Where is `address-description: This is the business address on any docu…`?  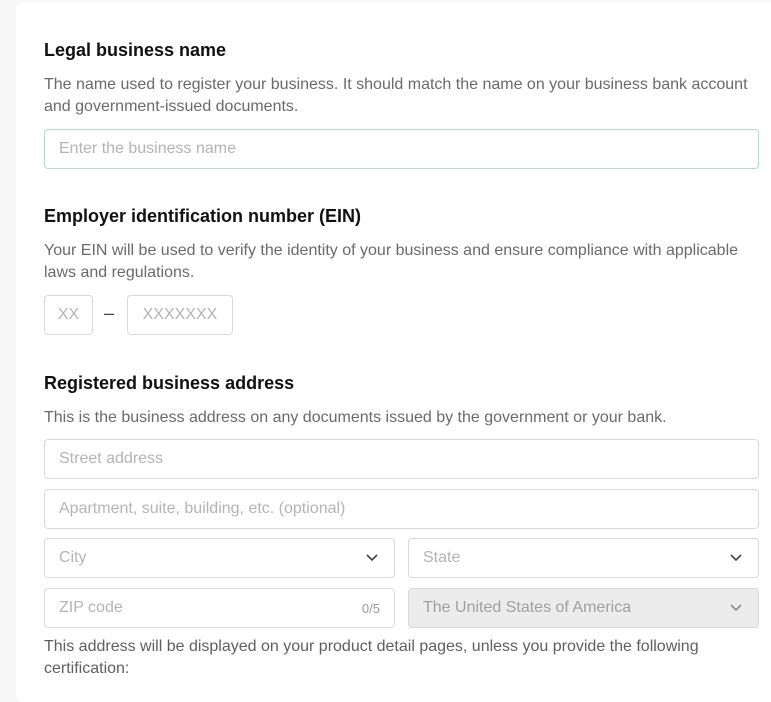
address-description: This is the business address on any docu… is located at coordinates (355, 417).